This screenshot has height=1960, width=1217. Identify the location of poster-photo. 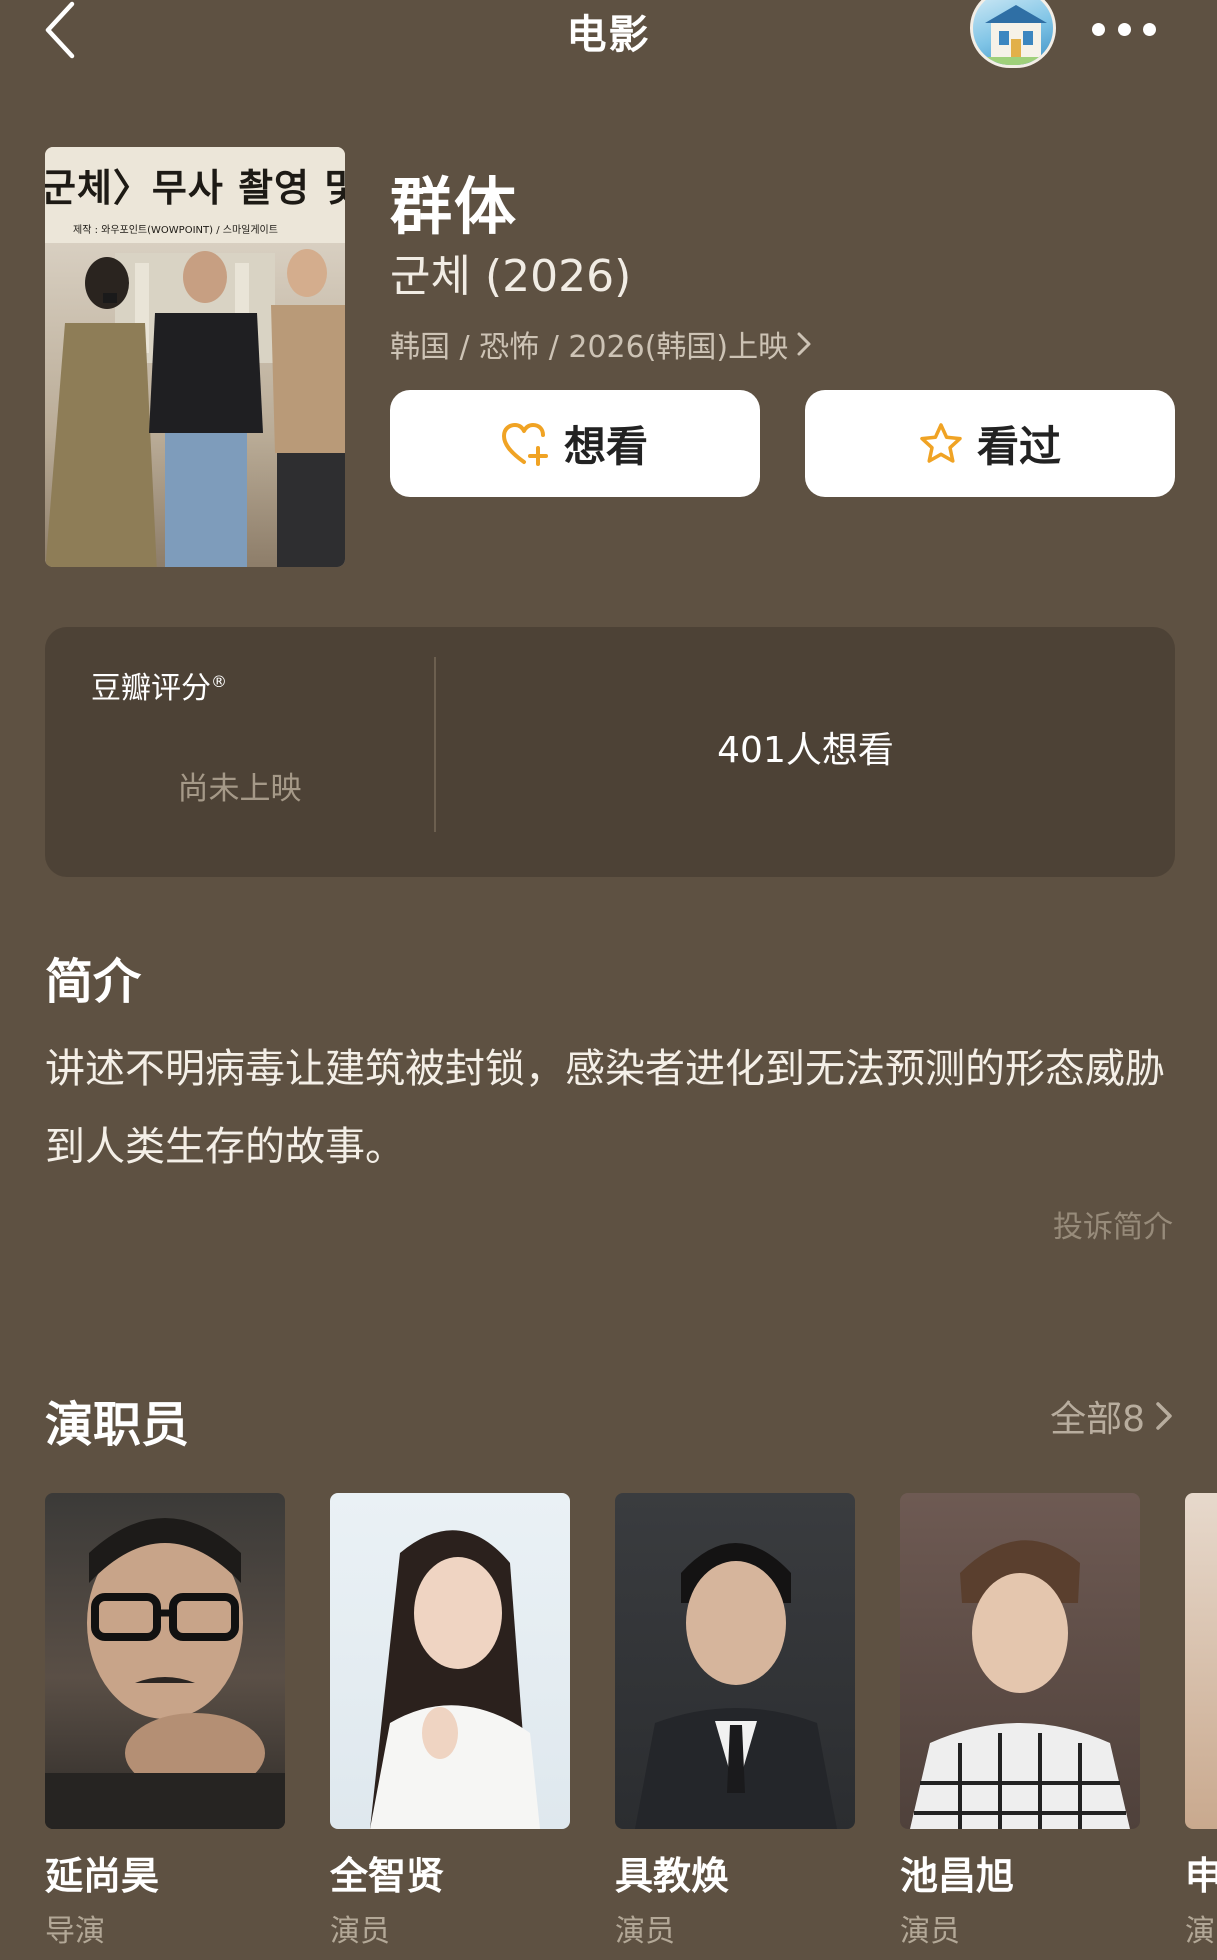
(195, 405).